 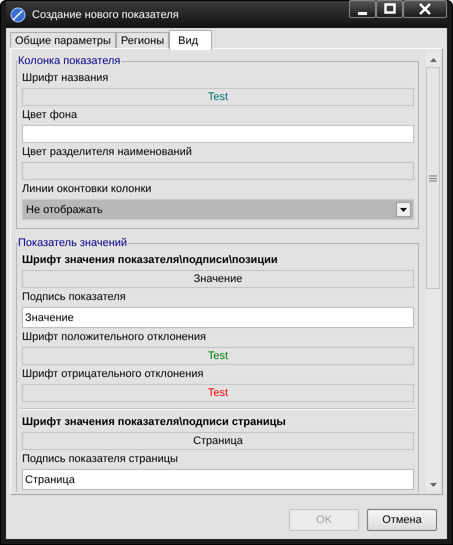 What do you see at coordinates (433, 485) in the screenshot?
I see `scroll-down-icon` at bounding box center [433, 485].